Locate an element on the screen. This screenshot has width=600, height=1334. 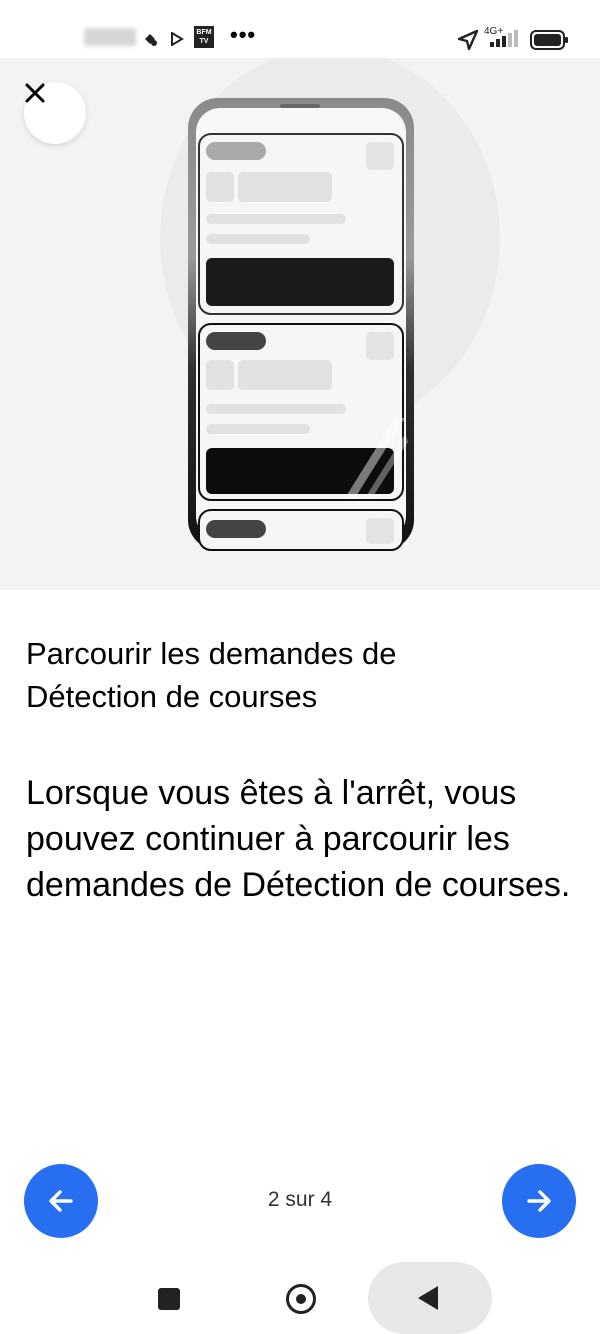
previous-button is located at coordinates (61, 1201).